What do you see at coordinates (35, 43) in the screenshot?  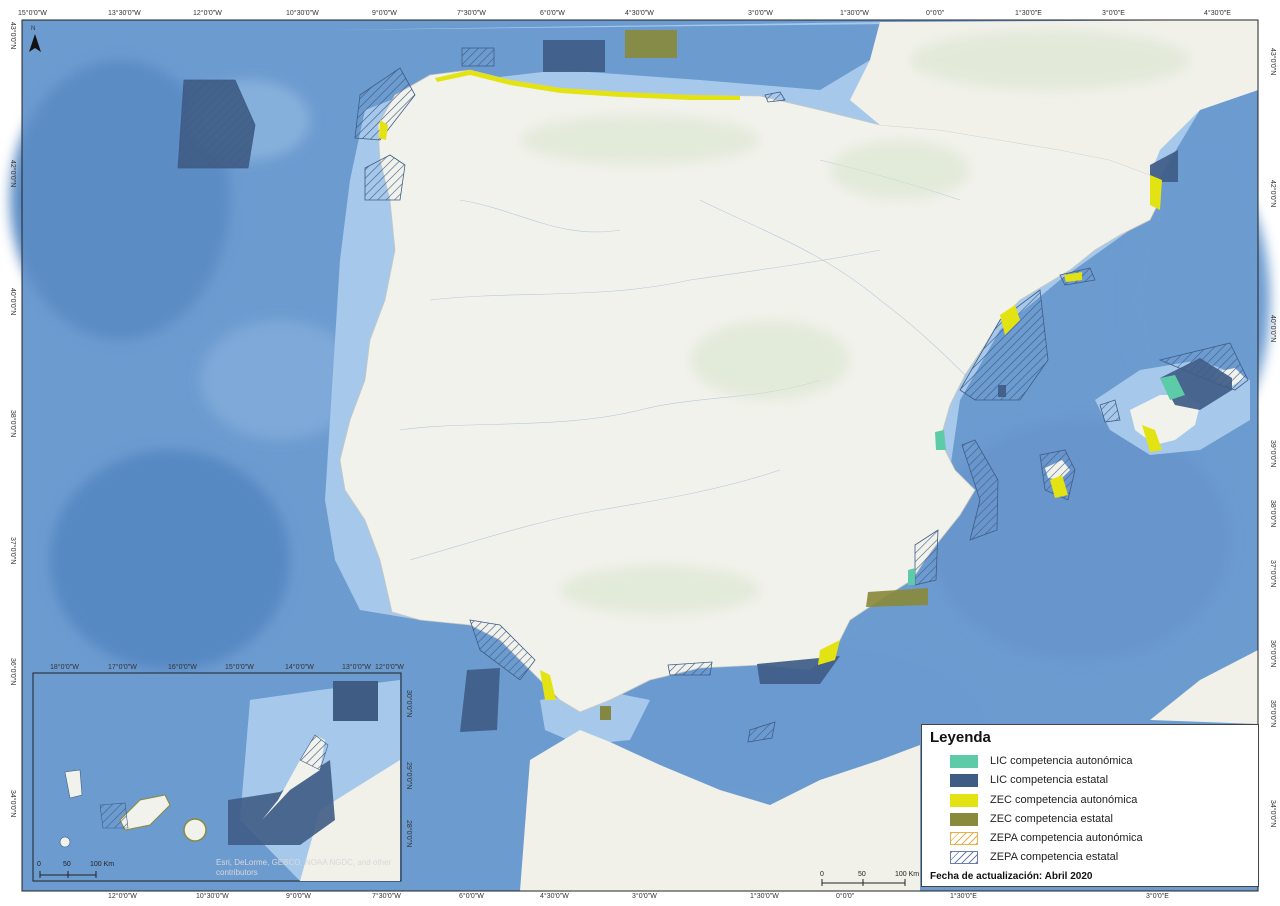 I see `north-arrow-icon` at bounding box center [35, 43].